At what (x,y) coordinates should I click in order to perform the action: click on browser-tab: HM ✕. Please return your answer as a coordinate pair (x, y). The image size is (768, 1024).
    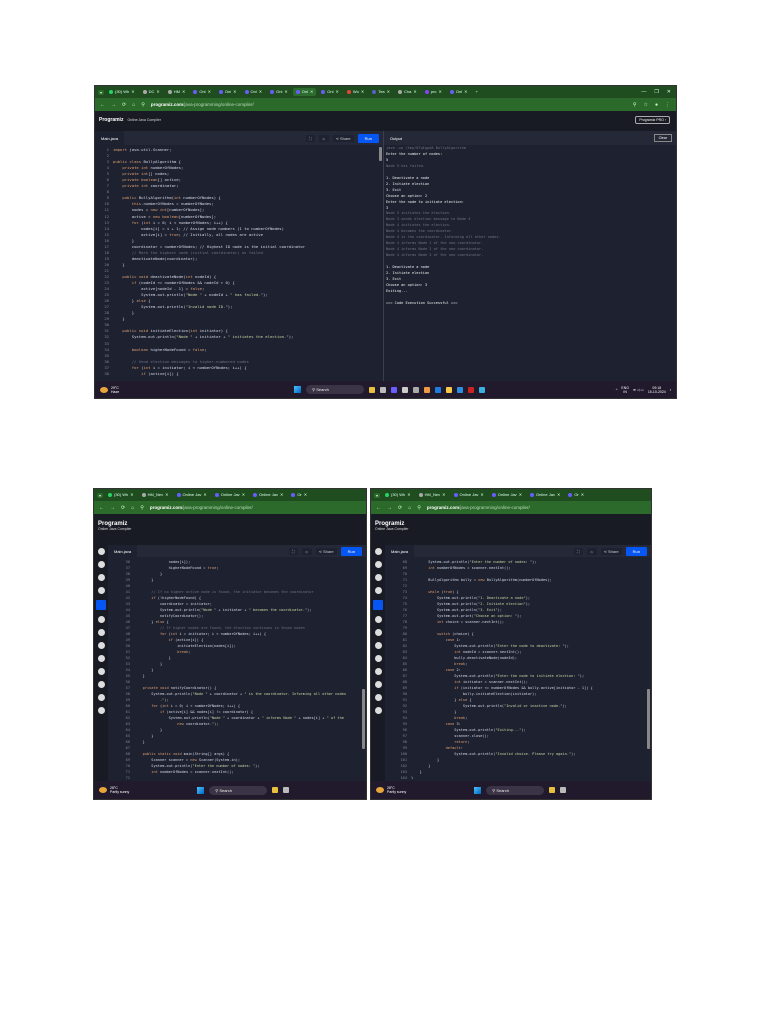
    Looking at the image, I should click on (177, 92).